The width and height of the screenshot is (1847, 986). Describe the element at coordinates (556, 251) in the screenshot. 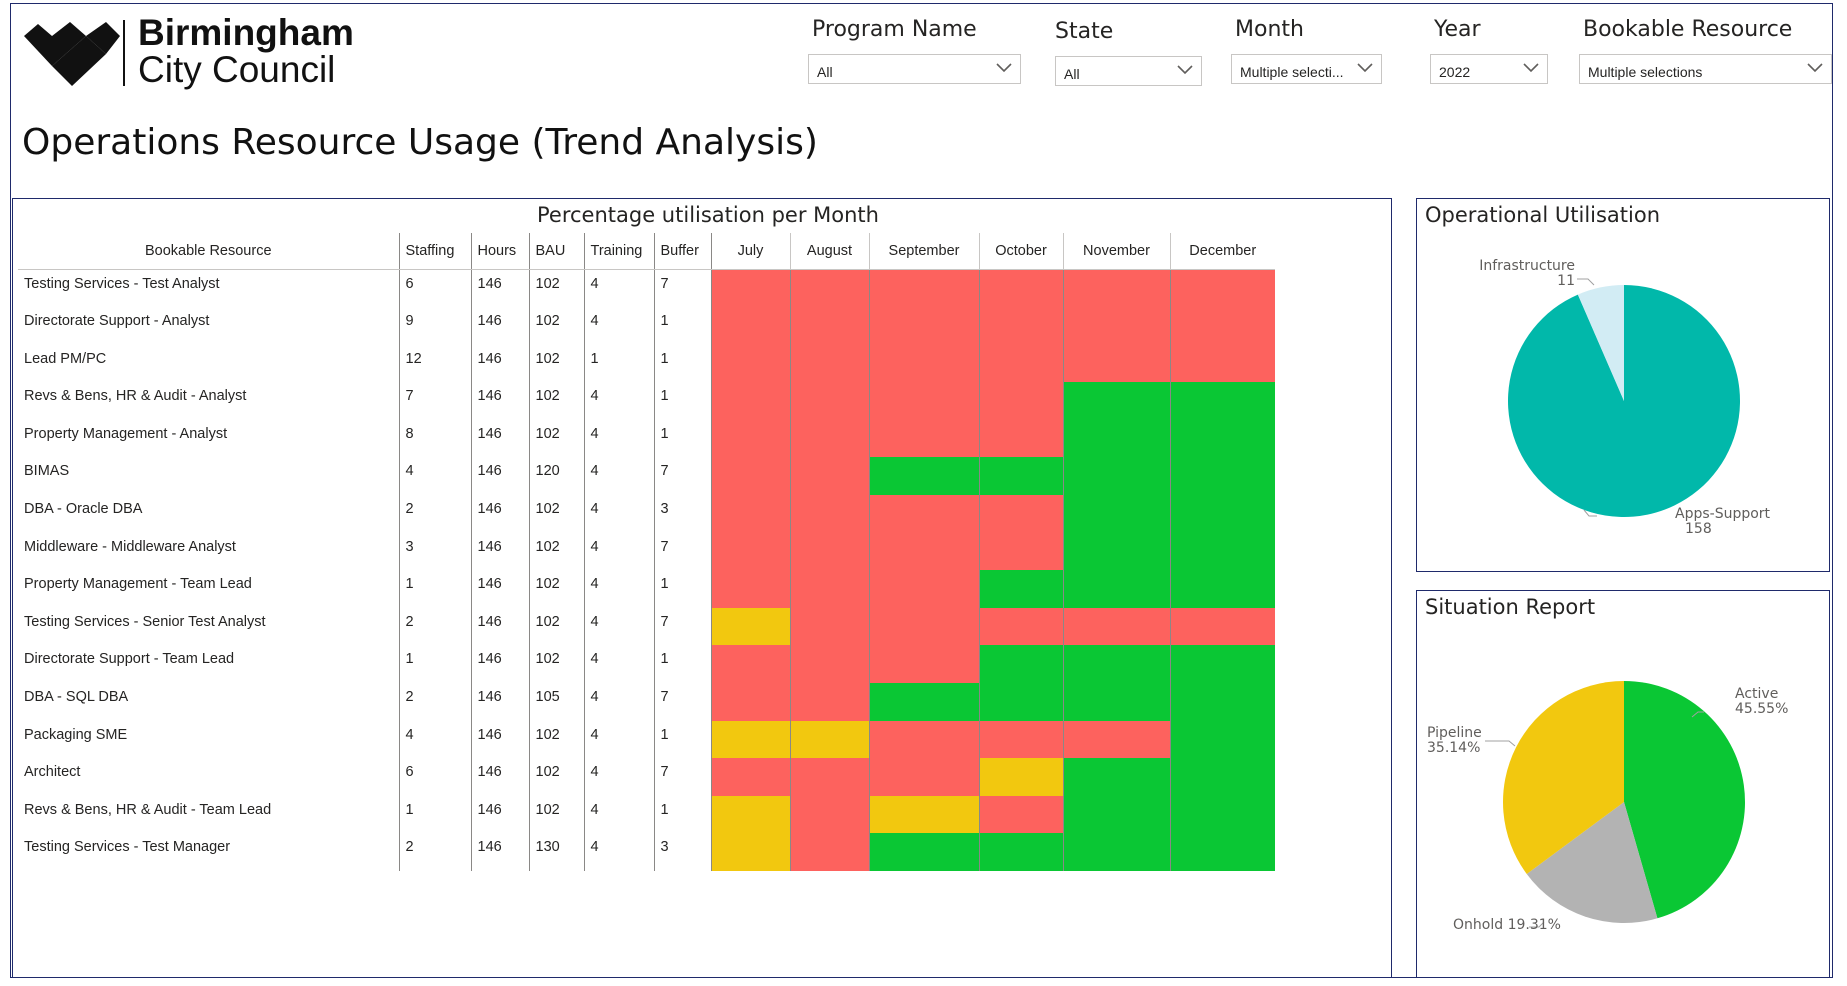

I see `column-header-bau: BAU` at that location.